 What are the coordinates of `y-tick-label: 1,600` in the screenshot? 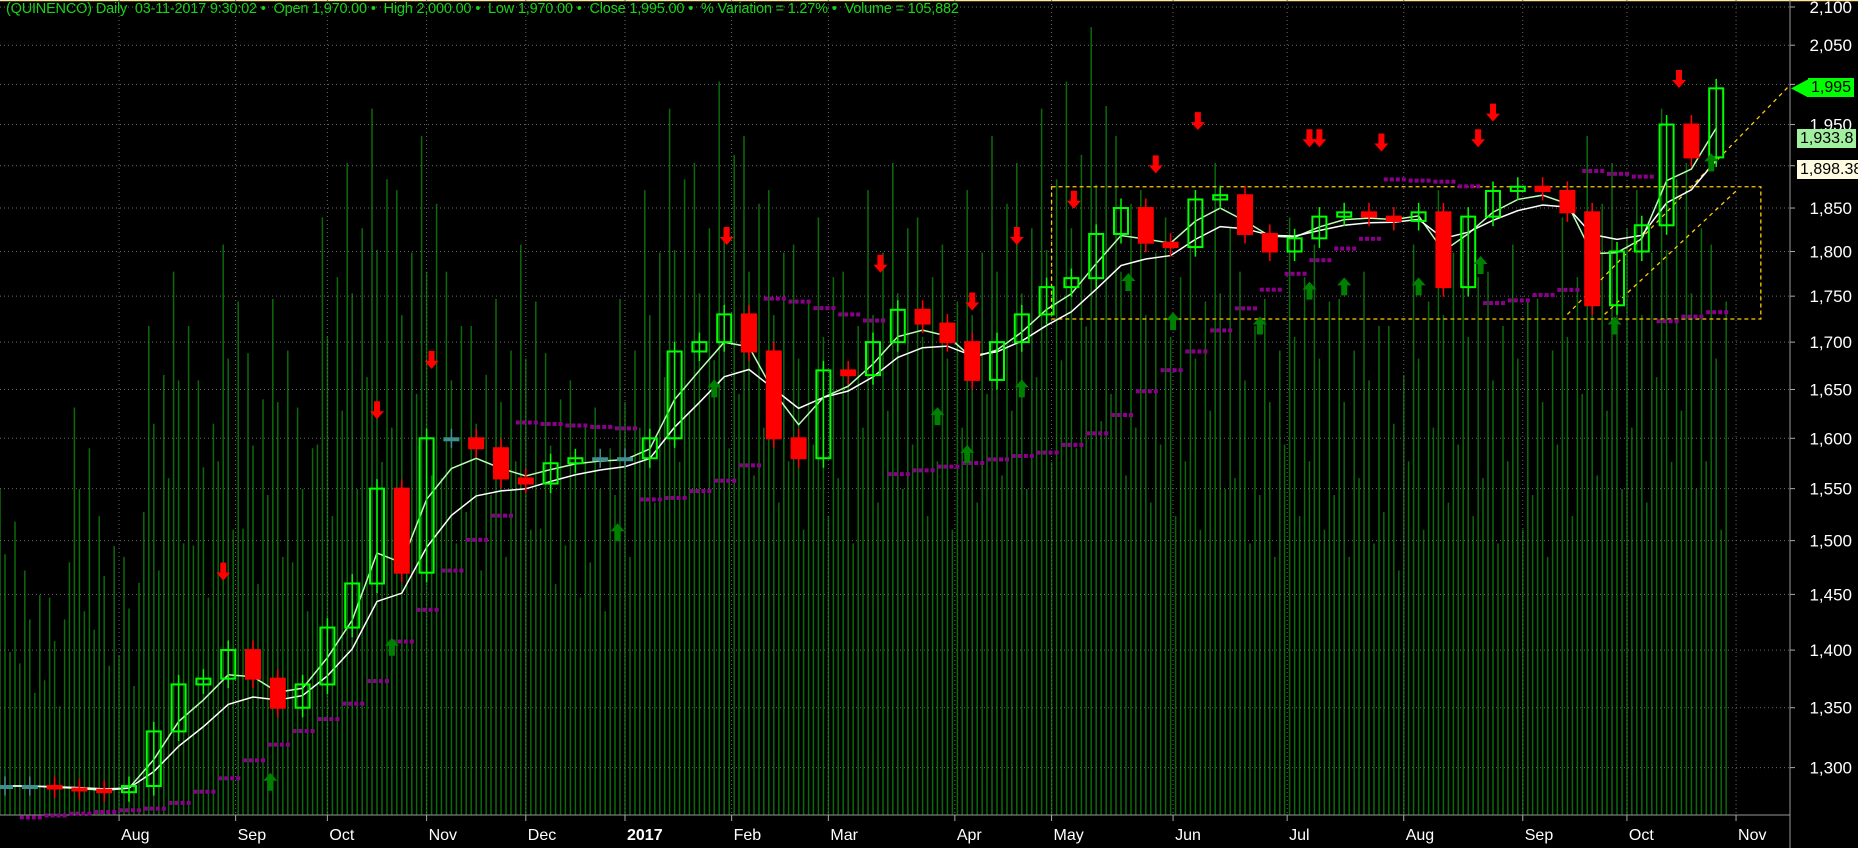 It's located at (1830, 438).